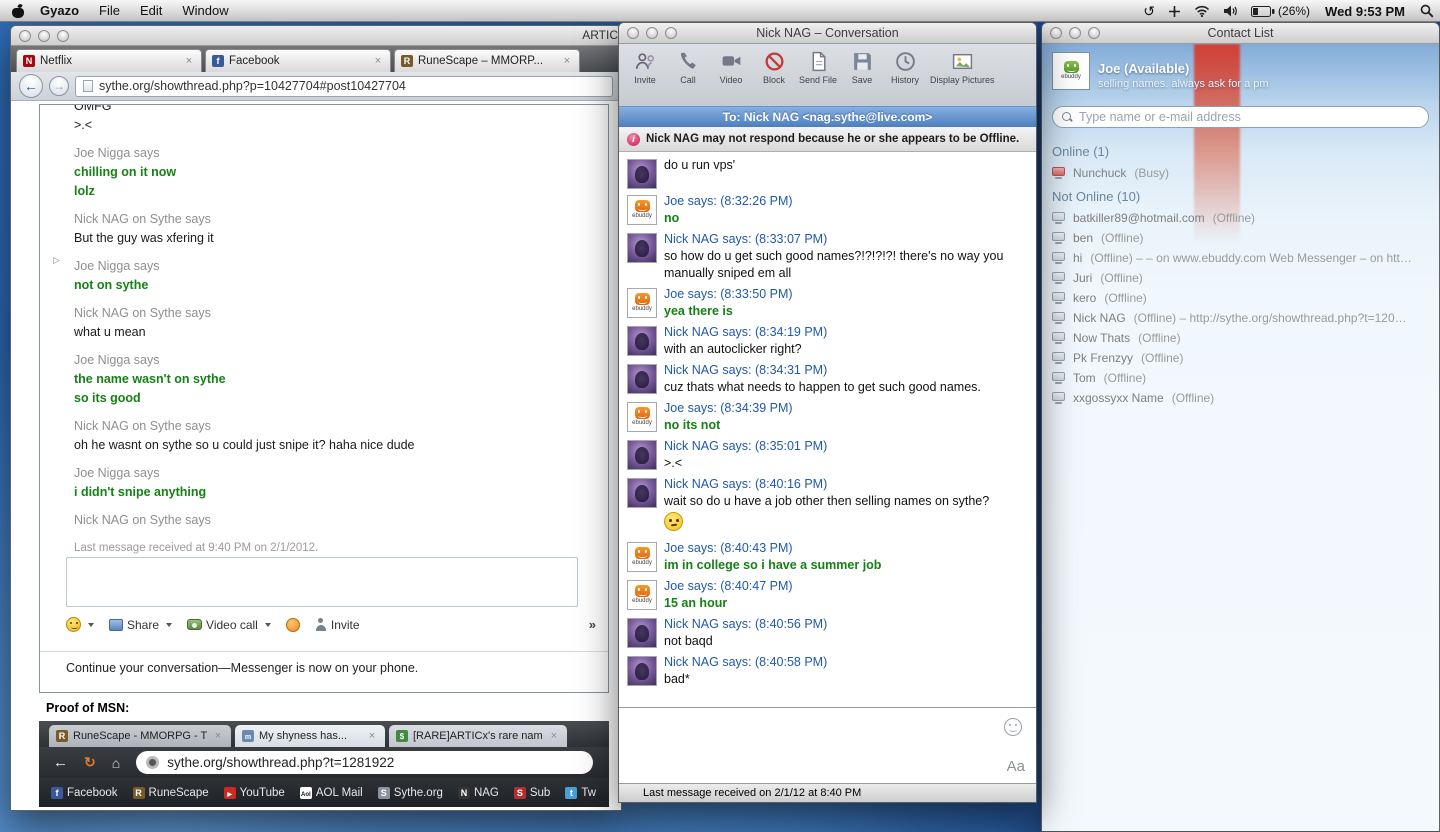  Describe the element at coordinates (324, 651) in the screenshot. I see `divider` at that location.